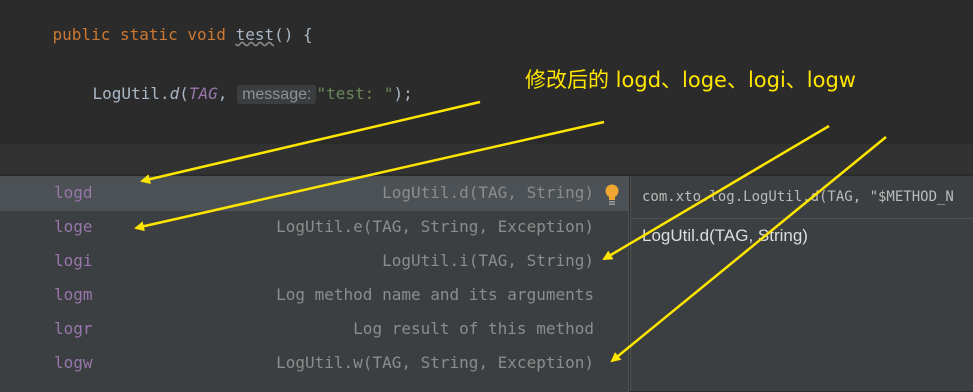 The image size is (973, 392). I want to click on doc-header: com.xto.log.LogUtil.d(TAG, "$METHOD_N, so click(802, 197).